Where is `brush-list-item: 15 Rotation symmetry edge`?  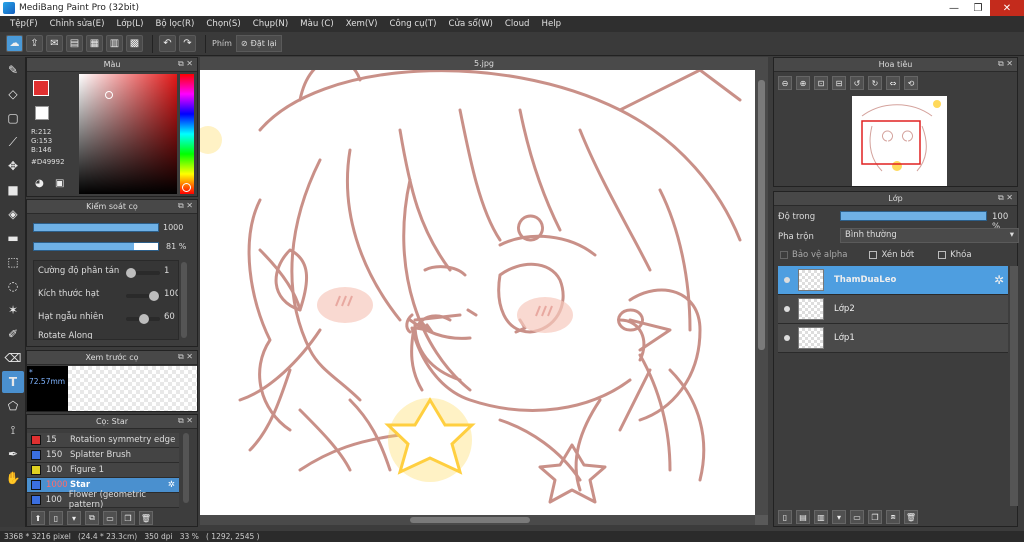
brush-list-item: 15 Rotation symmetry edge is located at coordinates (103, 440).